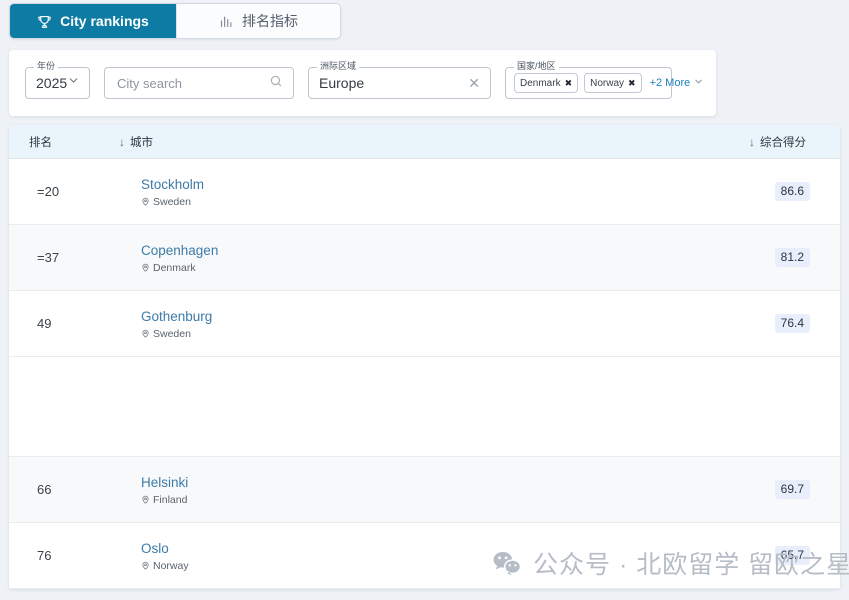 The image size is (849, 600). I want to click on cell-city: Stockholm Sweden, so click(412, 192).